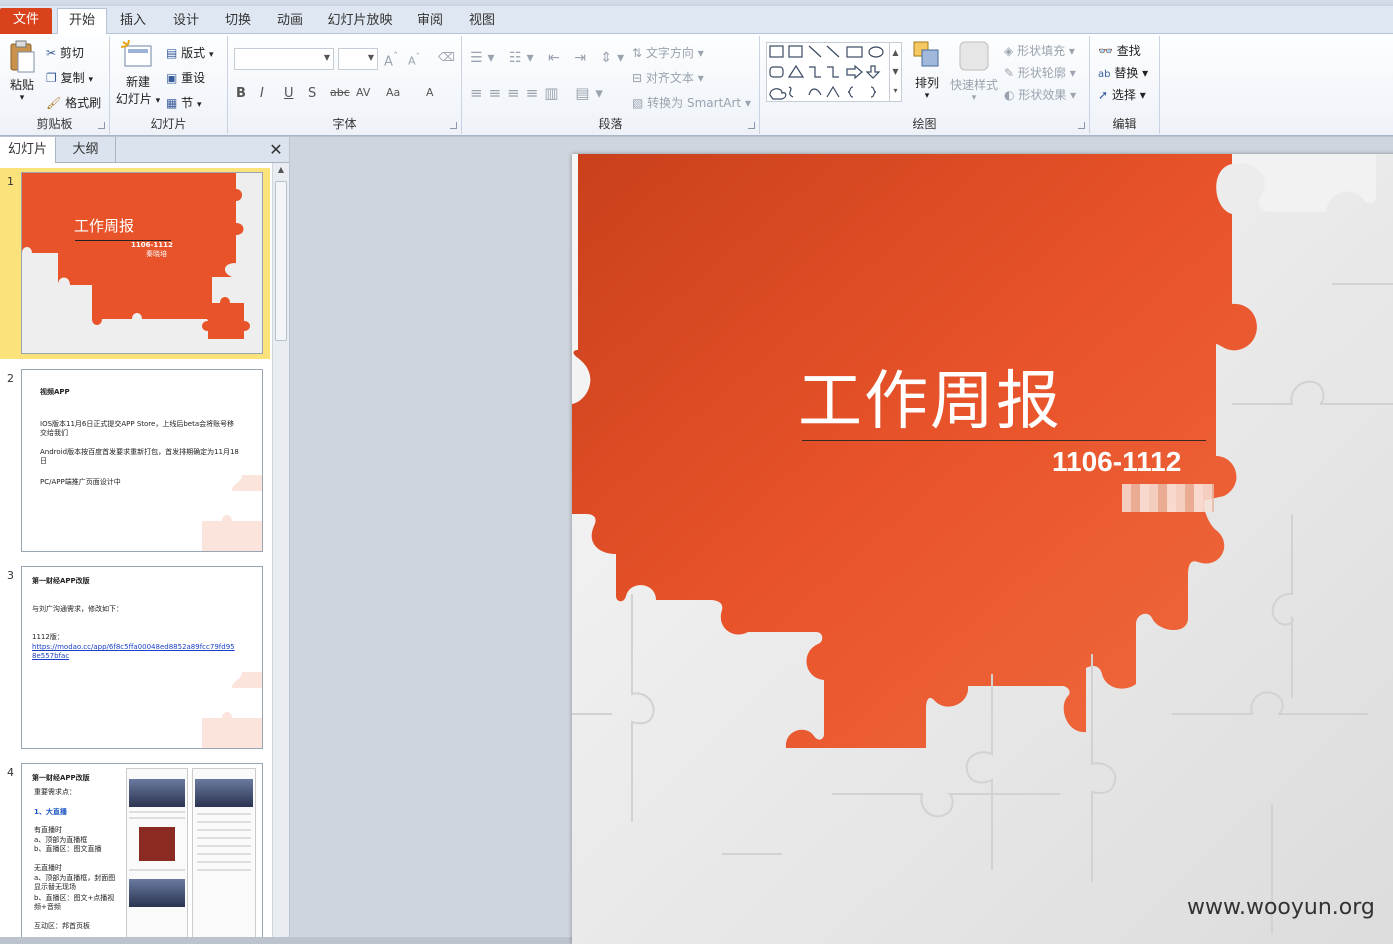 The height and width of the screenshot is (944, 1393). Describe the element at coordinates (10, 575) in the screenshot. I see `slide-number: 3` at that location.